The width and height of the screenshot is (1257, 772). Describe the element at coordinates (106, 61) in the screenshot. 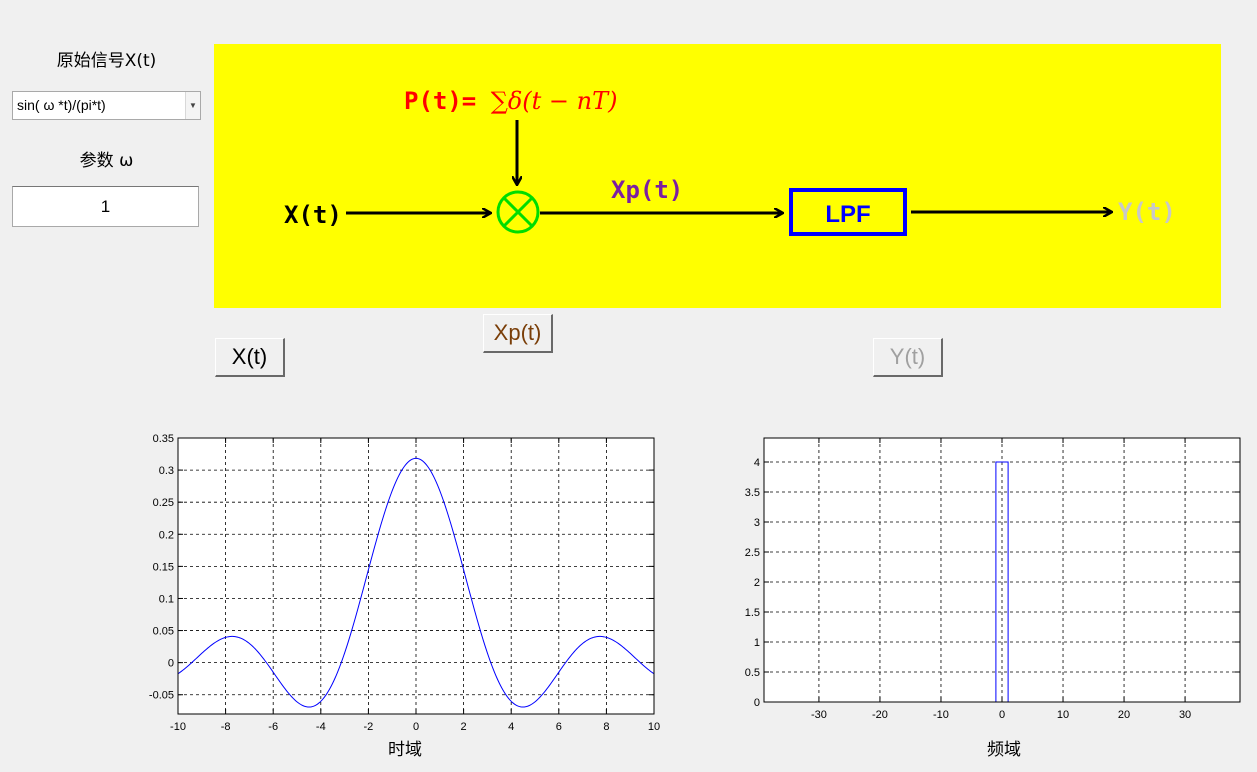

I see `signal-label: 原始信号X(t)` at that location.